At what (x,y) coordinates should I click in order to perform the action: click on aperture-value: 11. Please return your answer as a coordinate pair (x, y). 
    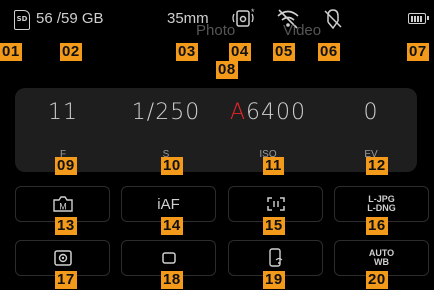
    Looking at the image, I should click on (63, 112).